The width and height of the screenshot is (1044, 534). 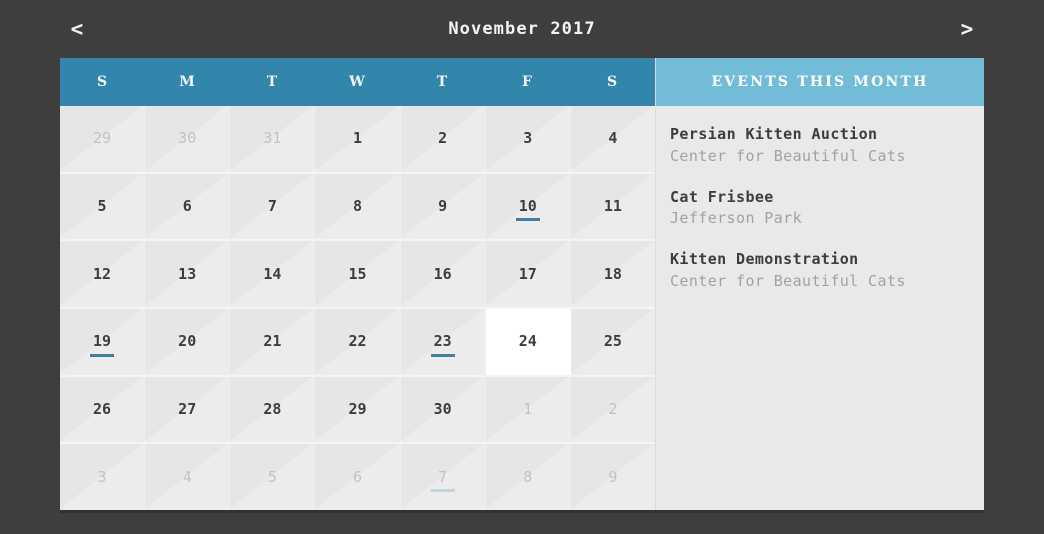 I want to click on day-number: 3, so click(x=528, y=138).